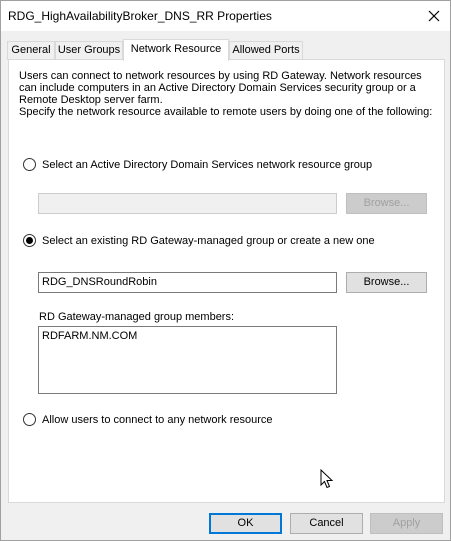 This screenshot has height=541, width=451. I want to click on radio-ad-group, so click(29, 164).